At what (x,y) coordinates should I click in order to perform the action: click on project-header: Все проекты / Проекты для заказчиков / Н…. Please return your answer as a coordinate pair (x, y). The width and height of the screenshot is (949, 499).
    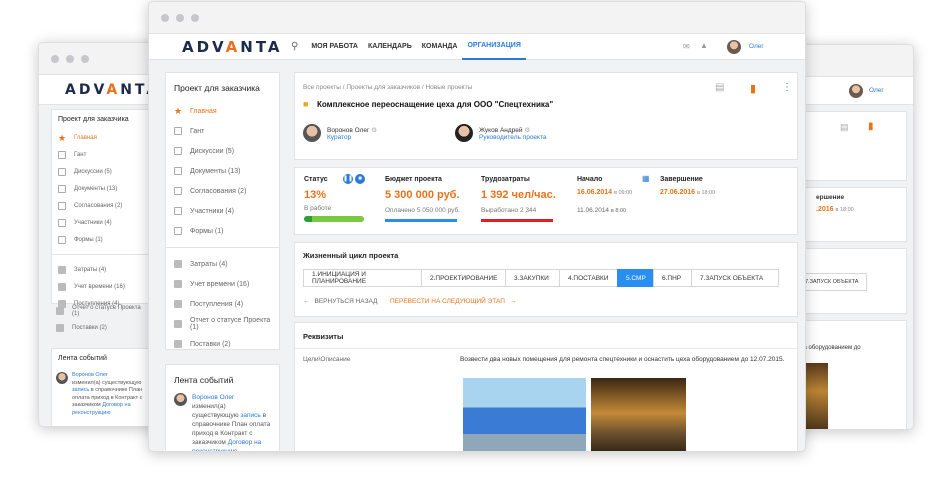
    Looking at the image, I should click on (546, 116).